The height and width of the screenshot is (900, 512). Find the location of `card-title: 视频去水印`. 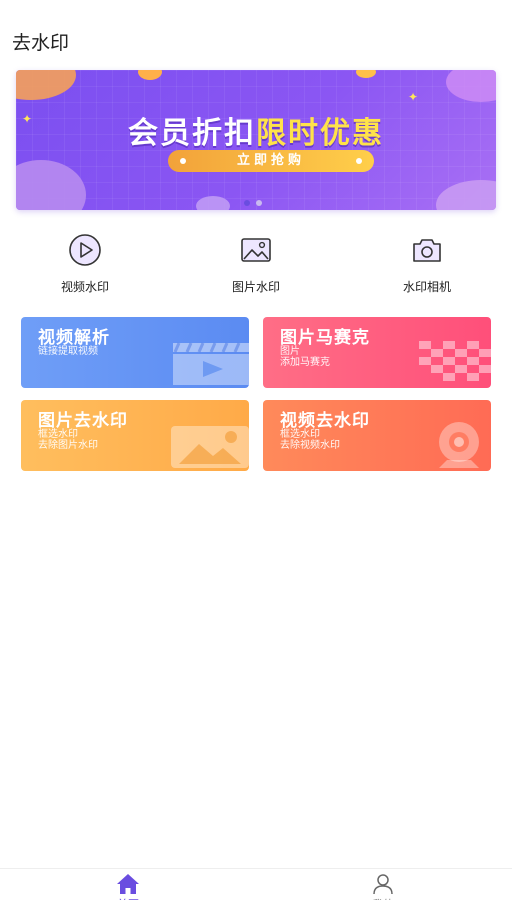

card-title: 视频去水印 is located at coordinates (325, 421).